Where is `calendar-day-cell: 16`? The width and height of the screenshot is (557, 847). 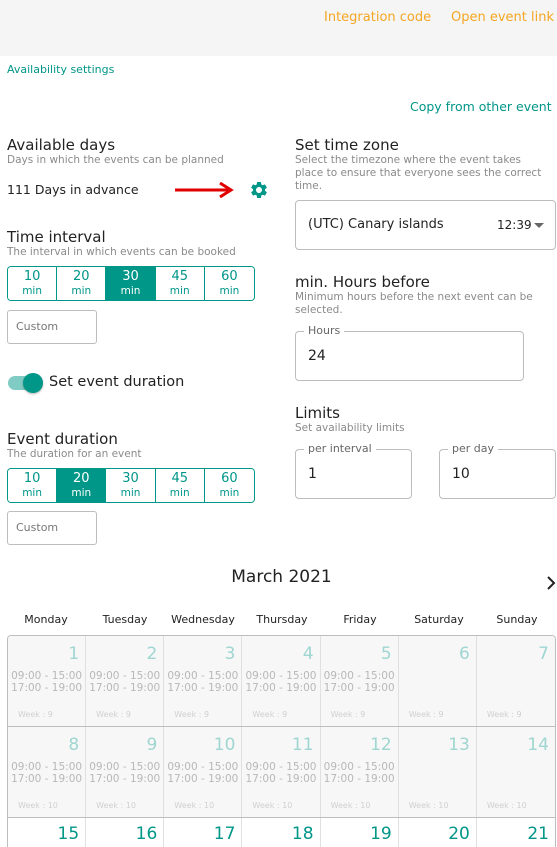
calendar-day-cell: 16 is located at coordinates (125, 832).